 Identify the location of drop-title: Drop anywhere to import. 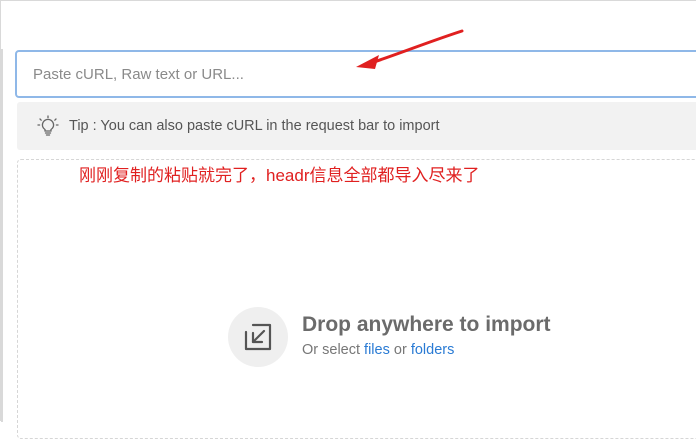
(426, 324).